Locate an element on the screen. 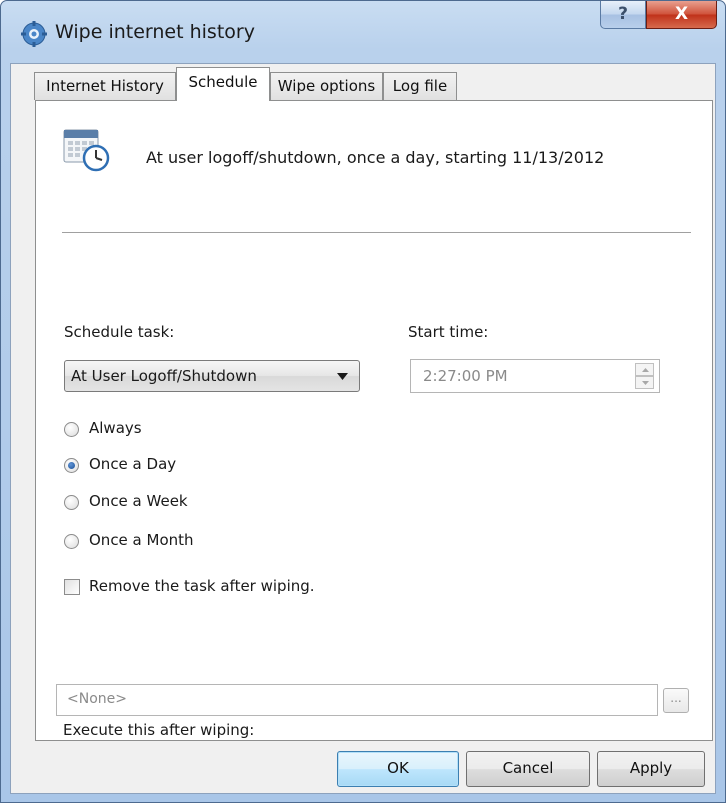 The height and width of the screenshot is (803, 726). tab-wipe-options: Wipe options is located at coordinates (326, 86).